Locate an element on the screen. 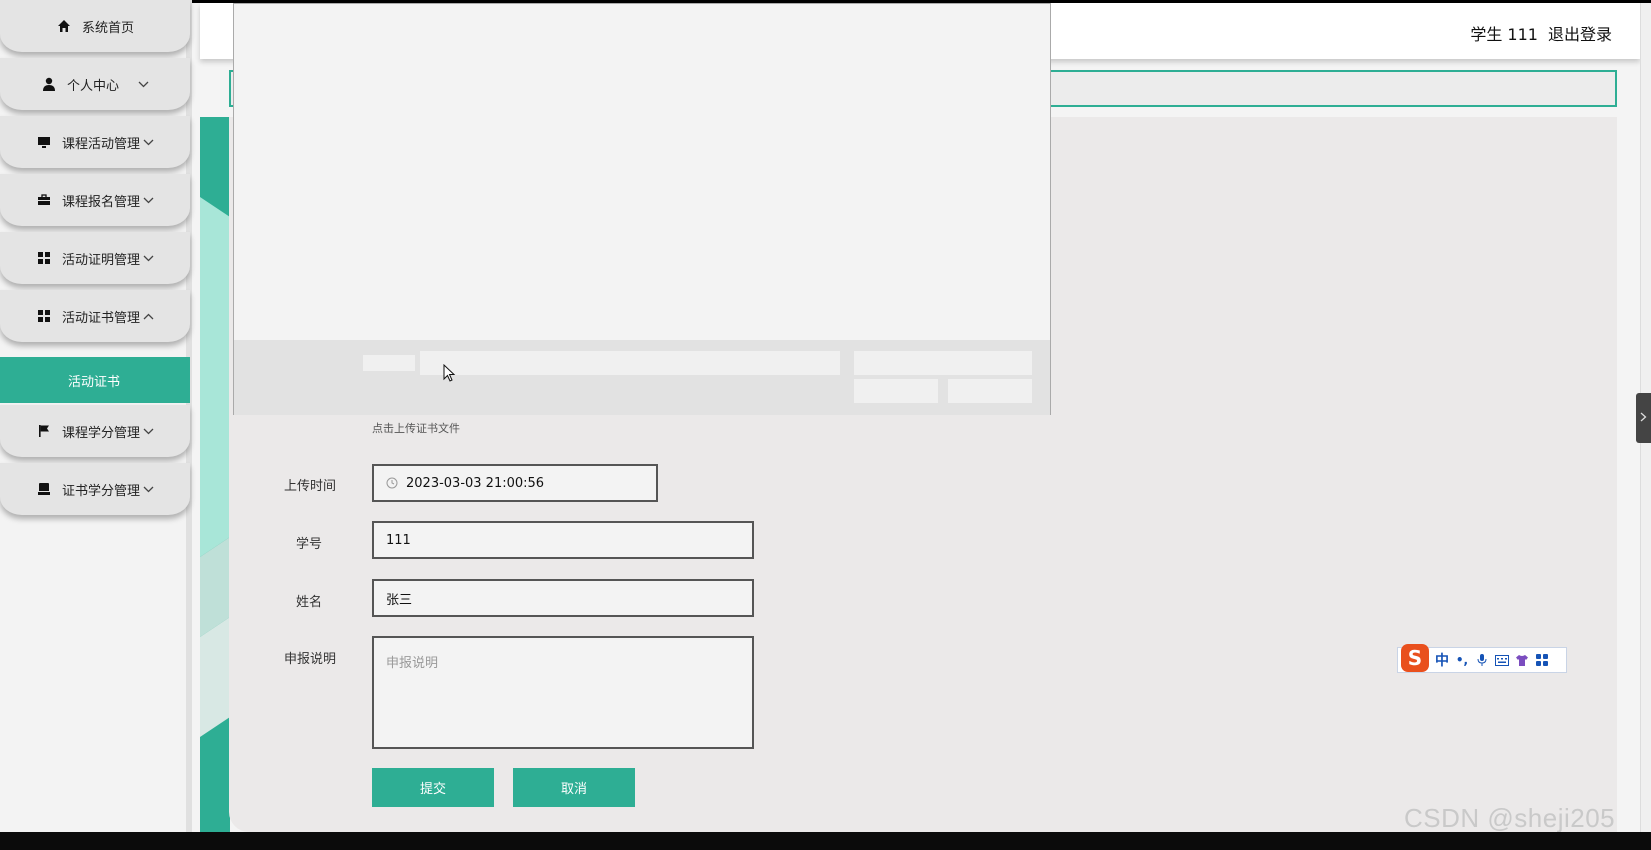 This screenshot has height=850, width=1651. current-user-label: 学生 111 is located at coordinates (1504, 34).